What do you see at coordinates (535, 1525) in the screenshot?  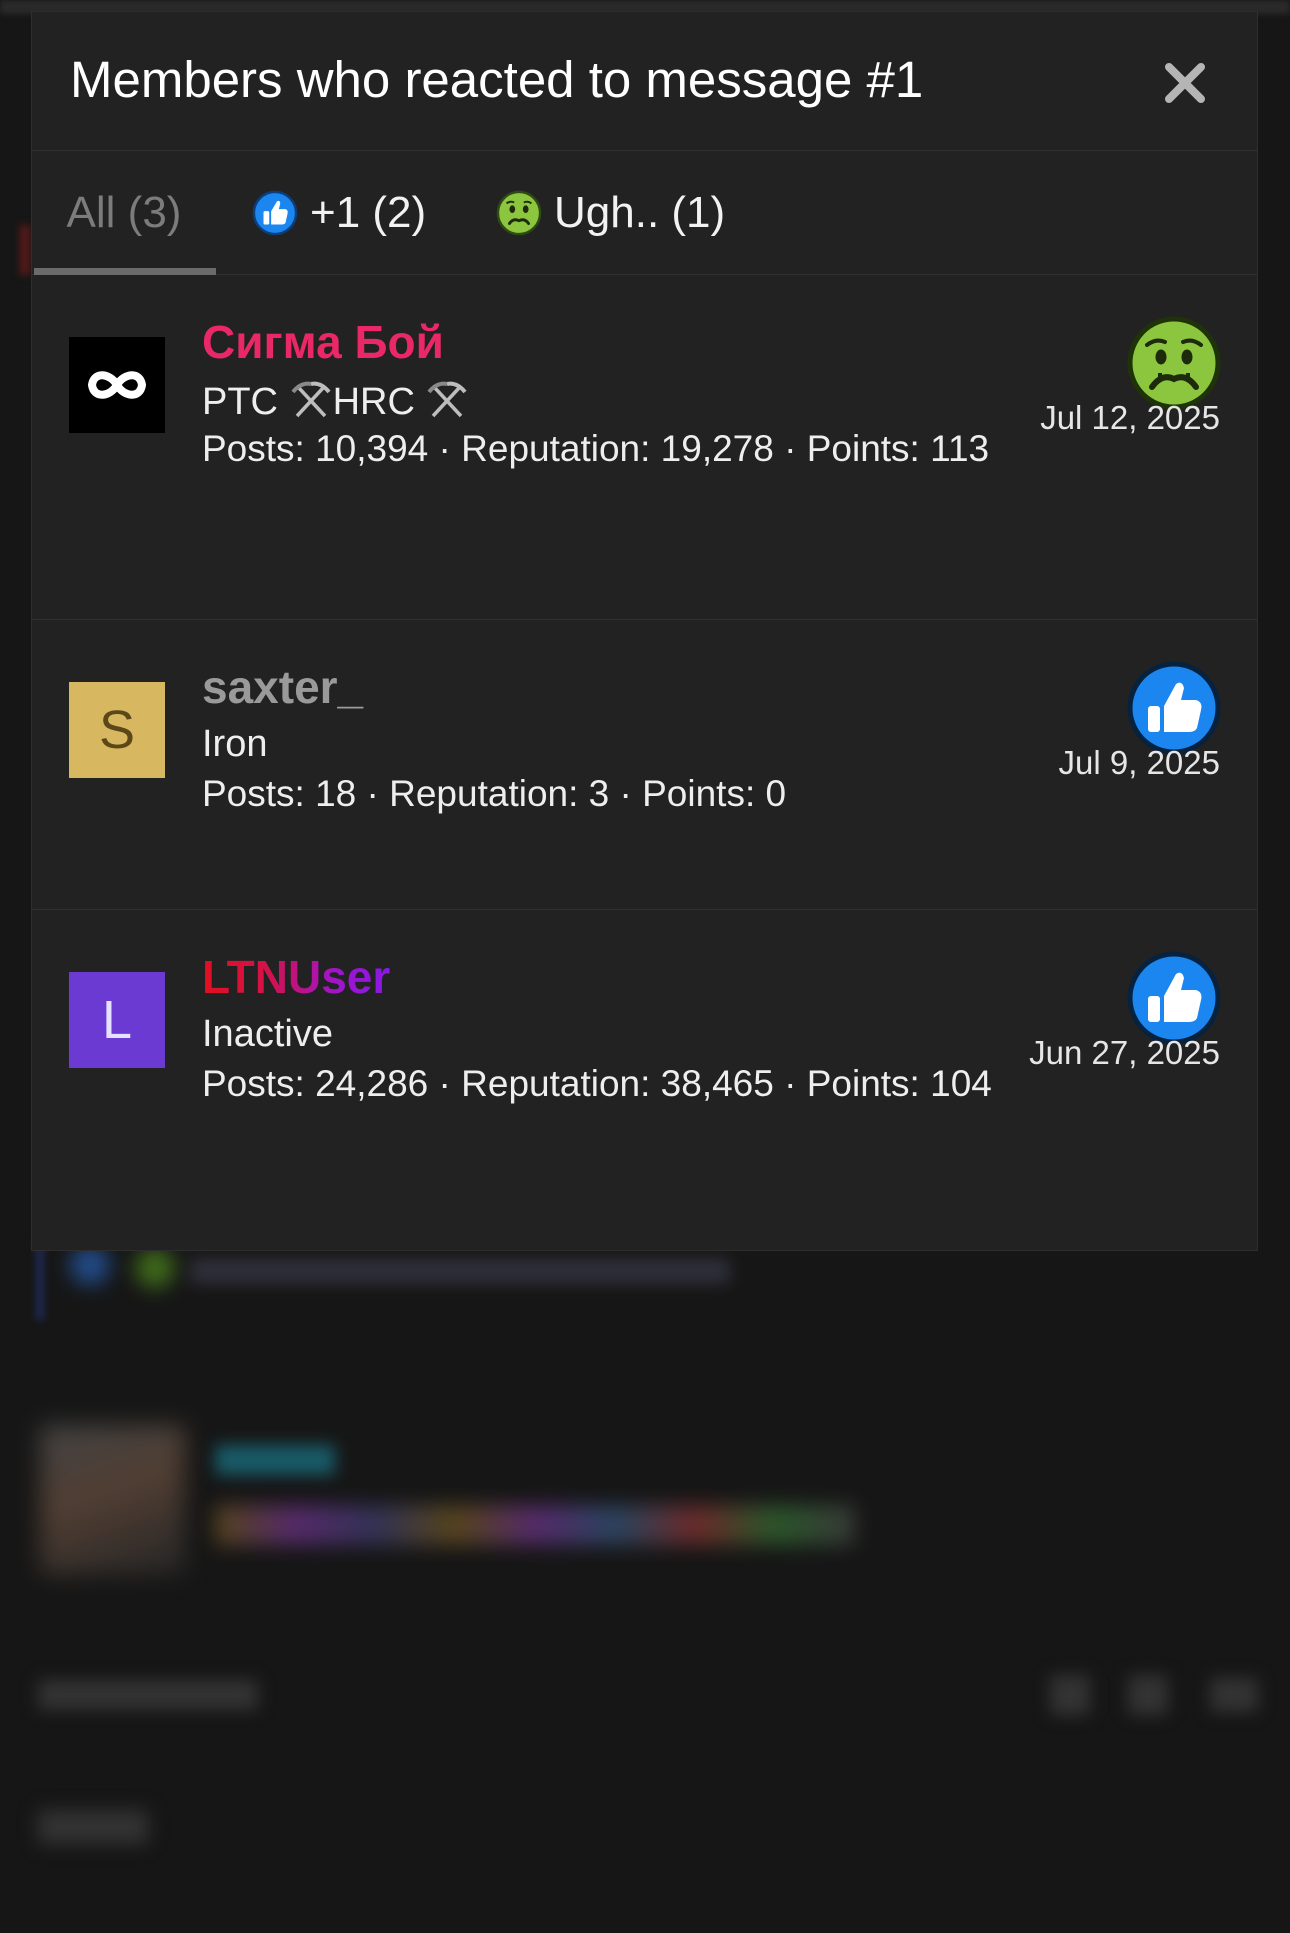 I see `background-badges-blur` at bounding box center [535, 1525].